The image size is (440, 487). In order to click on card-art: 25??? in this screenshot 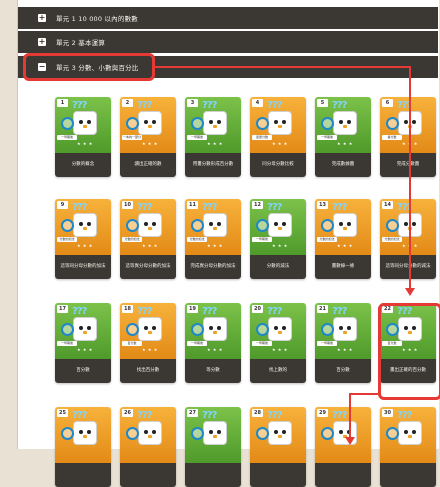, I will do `click(83, 435)`.